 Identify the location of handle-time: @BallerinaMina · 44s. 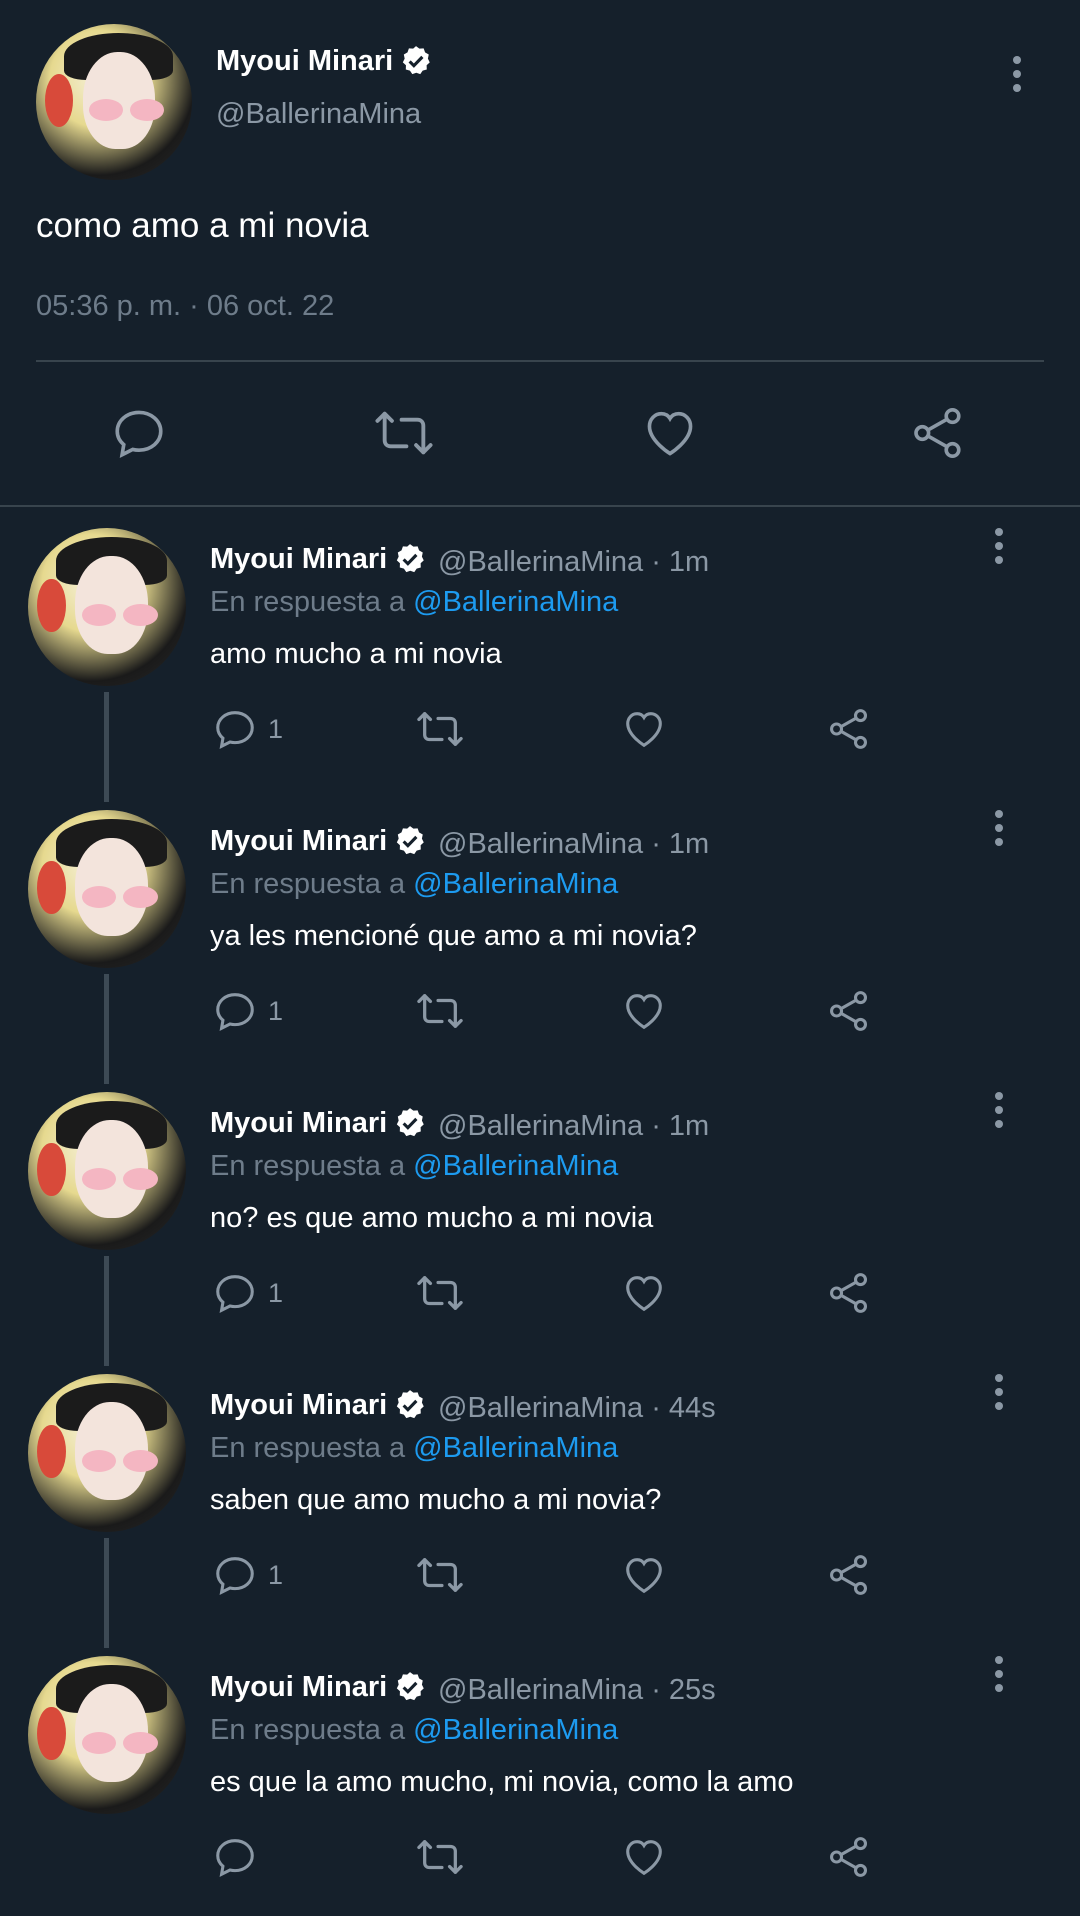
(577, 1408).